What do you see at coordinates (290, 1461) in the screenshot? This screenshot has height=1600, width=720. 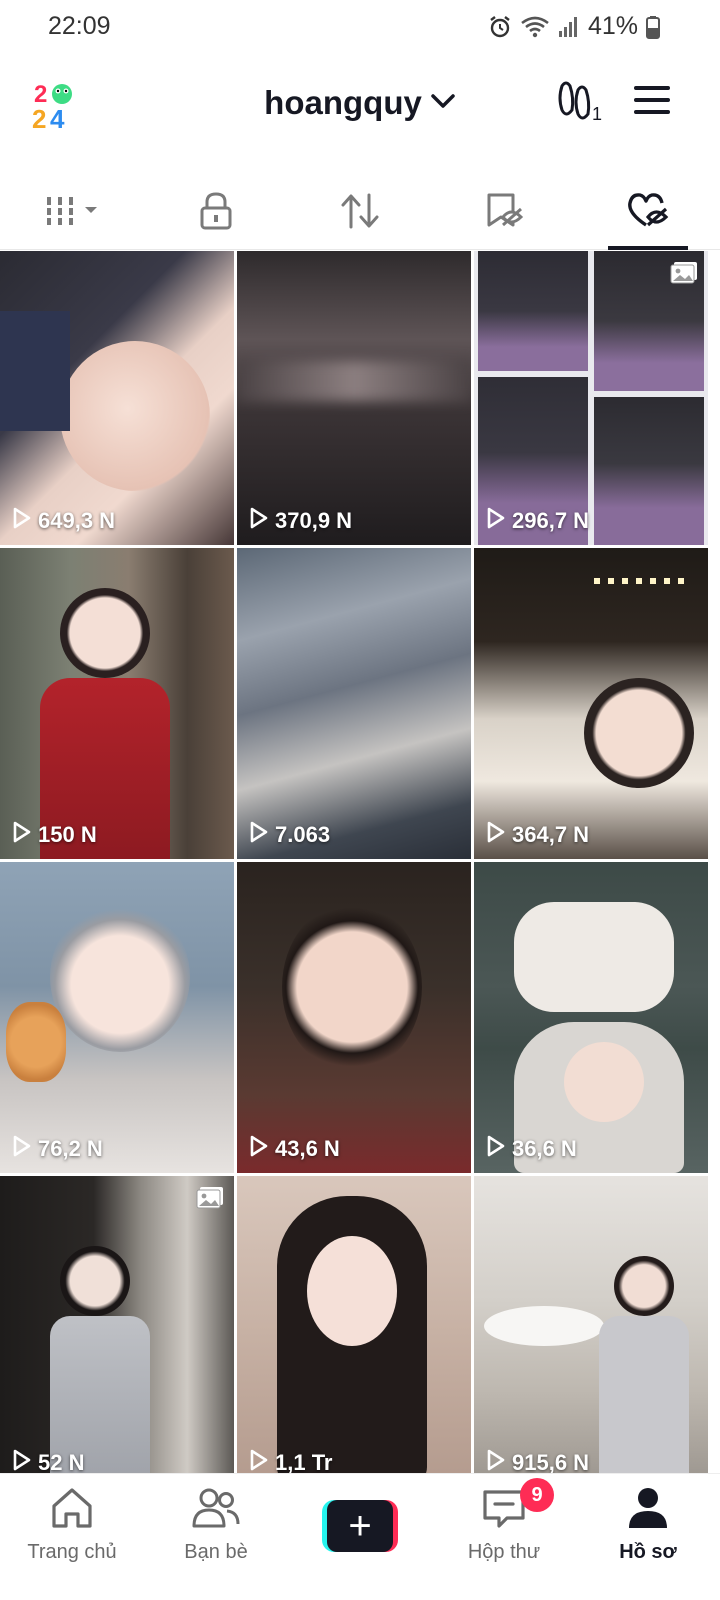 I see `view-count: 1,1 Tr` at bounding box center [290, 1461].